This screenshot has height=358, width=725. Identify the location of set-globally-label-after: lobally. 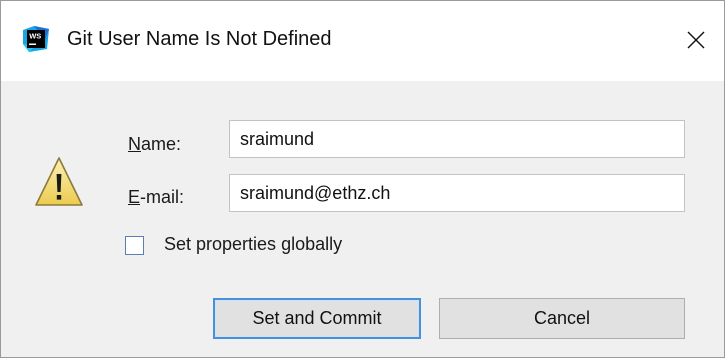
(317, 244).